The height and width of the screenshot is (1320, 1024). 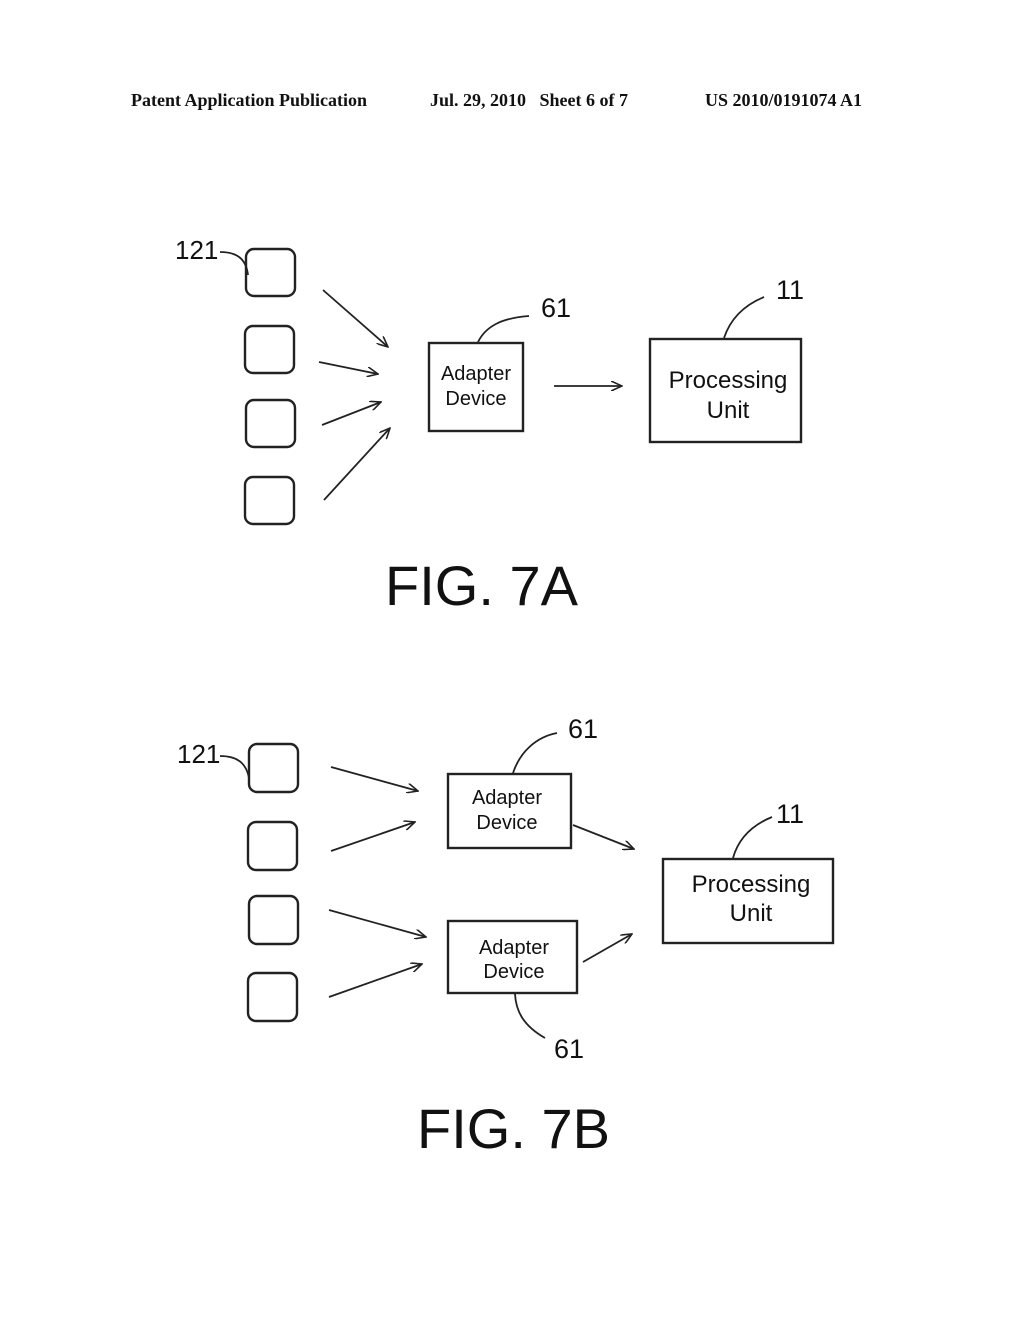 What do you see at coordinates (556, 308) in the screenshot?
I see `adapter-ref-label: 61` at bounding box center [556, 308].